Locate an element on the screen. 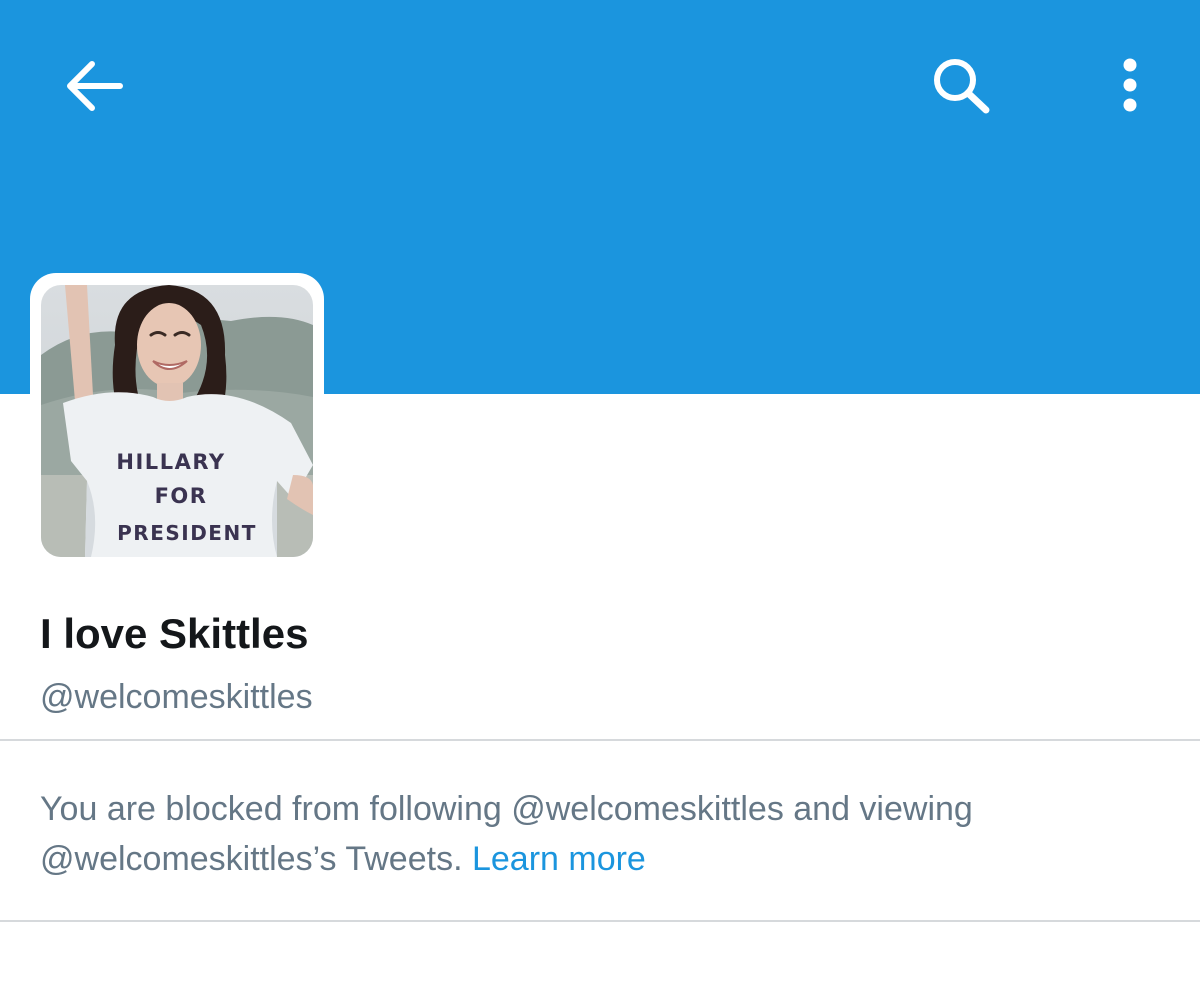  more-options-button is located at coordinates (1130, 86).